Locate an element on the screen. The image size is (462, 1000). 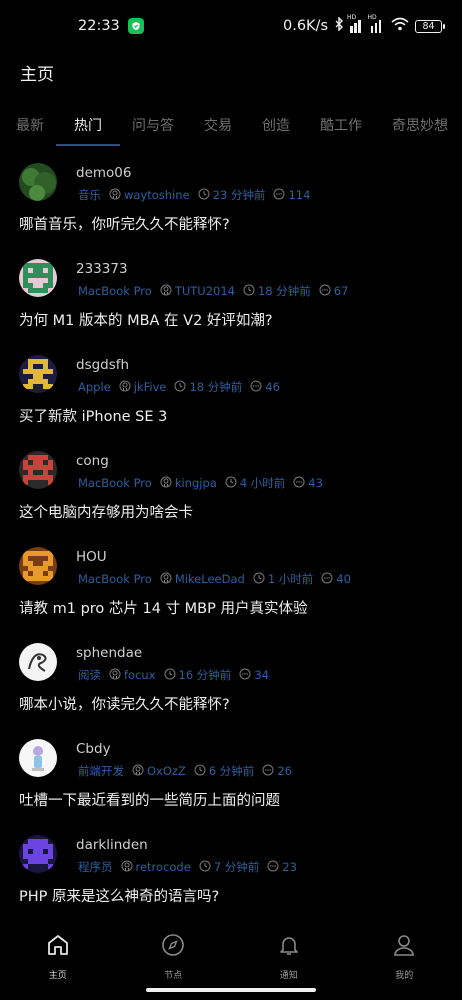
tab-1: 热门 is located at coordinates (88, 131).